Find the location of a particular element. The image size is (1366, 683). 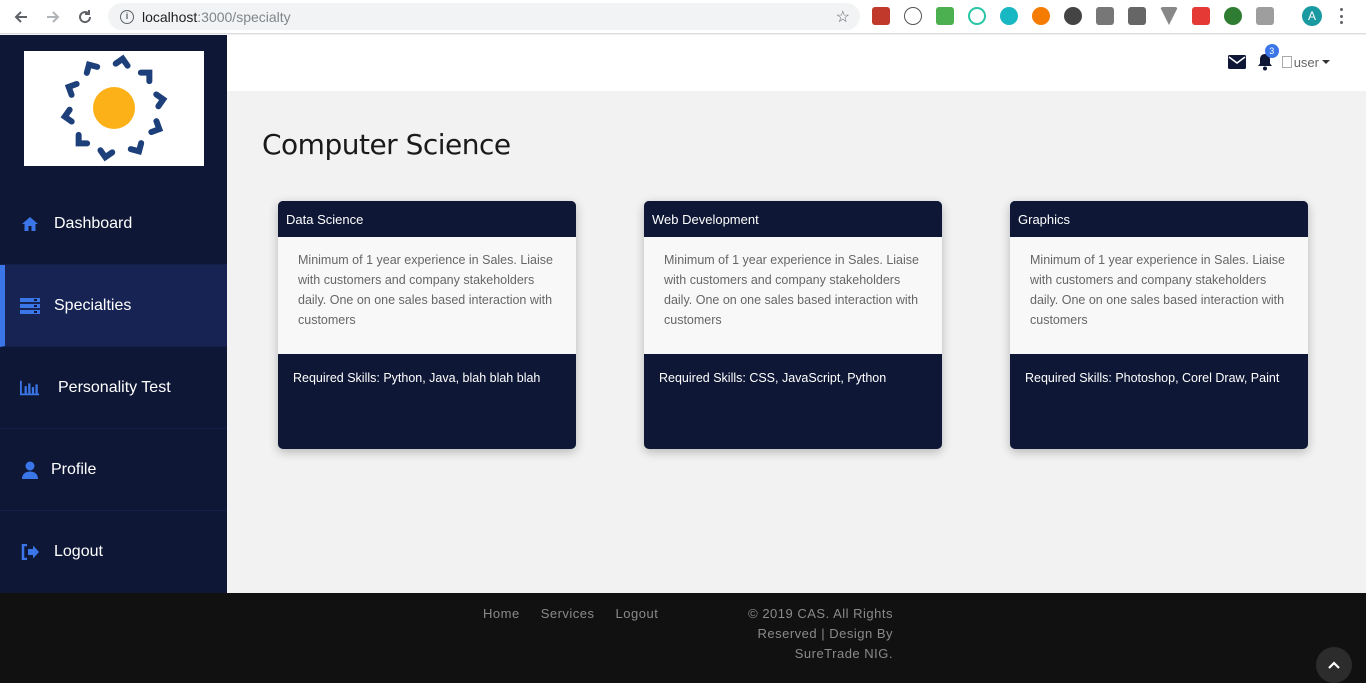

notification-bell: 3 is located at coordinates (1267, 57).